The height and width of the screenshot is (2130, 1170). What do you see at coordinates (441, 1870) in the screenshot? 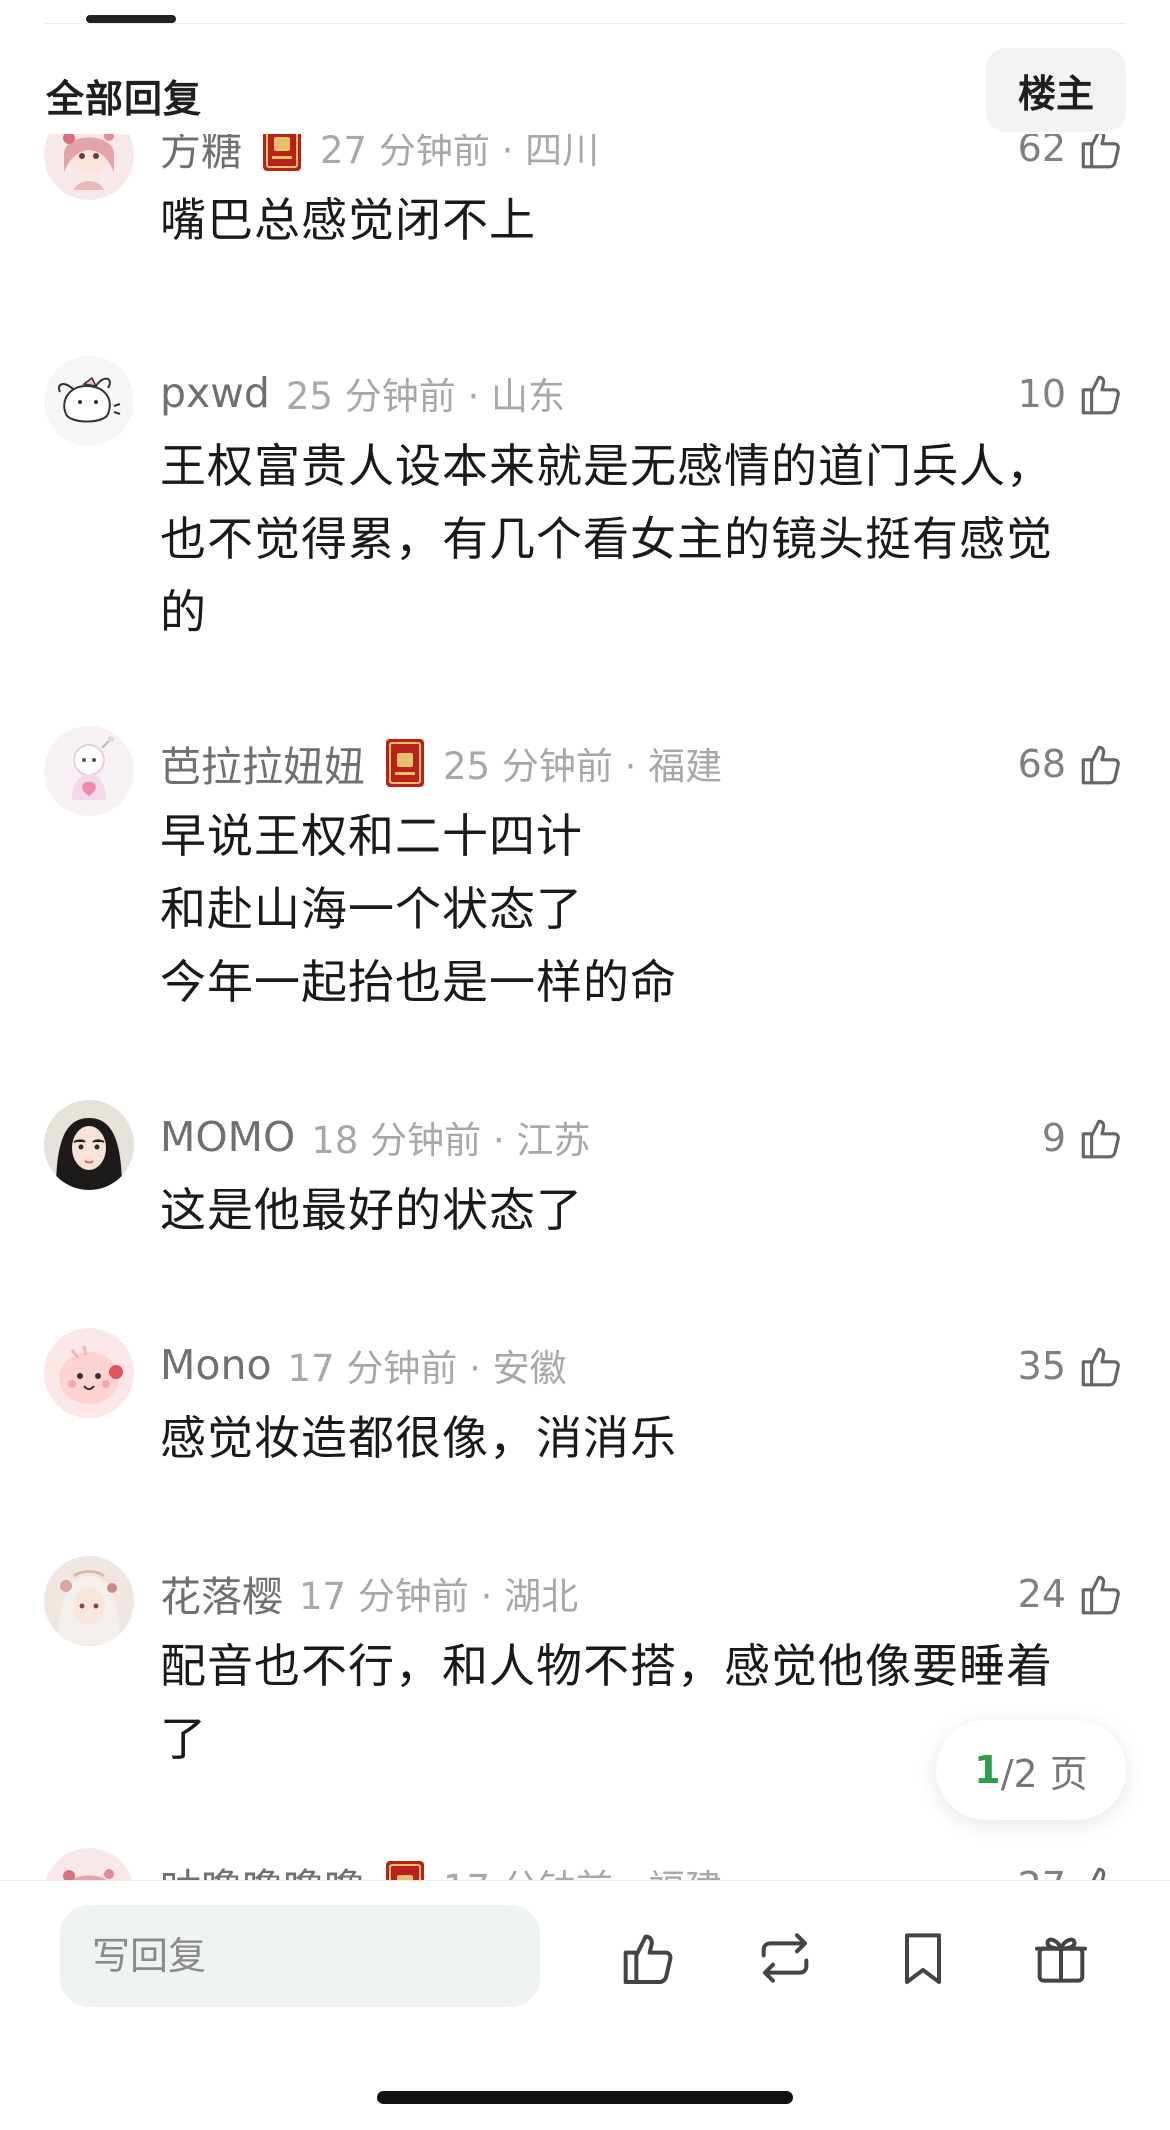
I see `comment-meta: 咕噜噜噜噜17 分钟前 · 福建` at bounding box center [441, 1870].